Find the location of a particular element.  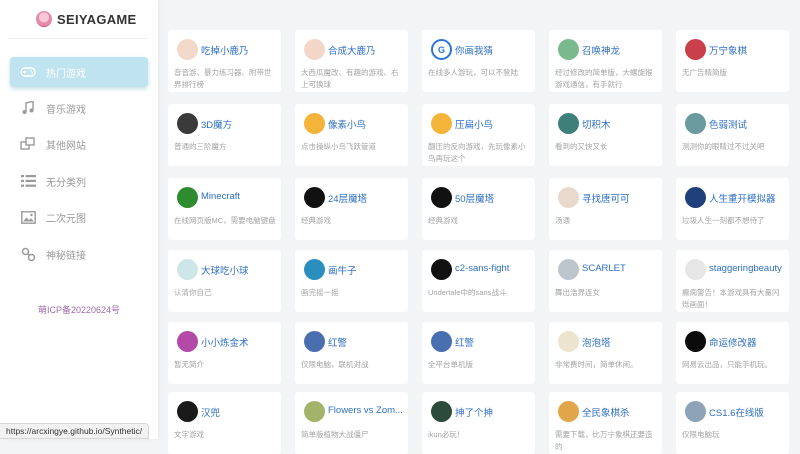

game-card: 汉兜文字游戏 is located at coordinates (224, 423).